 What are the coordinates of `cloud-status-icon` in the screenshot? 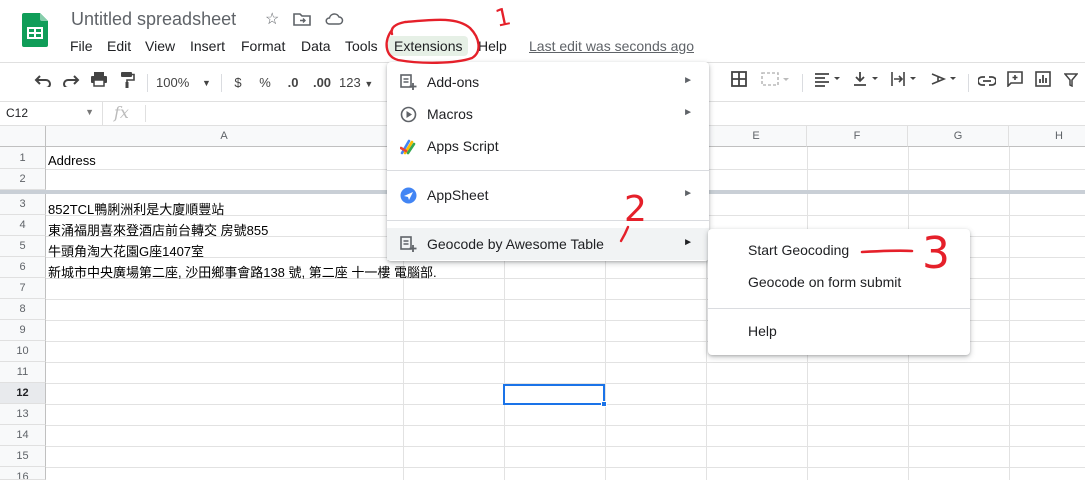 It's located at (334, 21).